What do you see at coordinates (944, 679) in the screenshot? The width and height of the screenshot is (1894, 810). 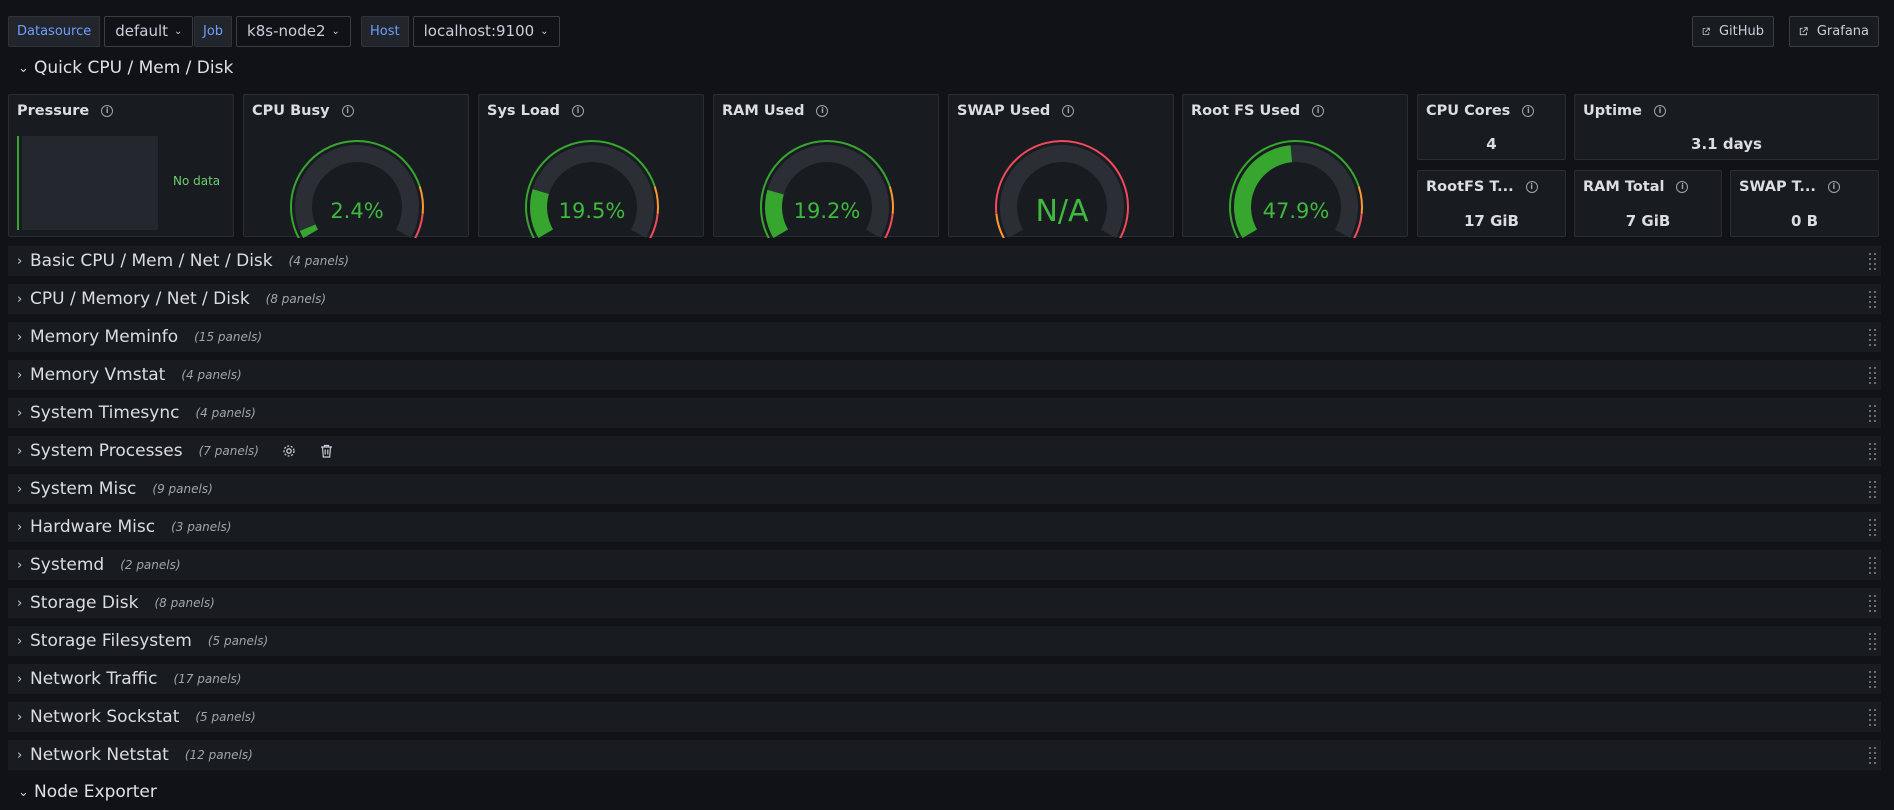 I see `row-header: › Network Traffic (17 panels)` at bounding box center [944, 679].